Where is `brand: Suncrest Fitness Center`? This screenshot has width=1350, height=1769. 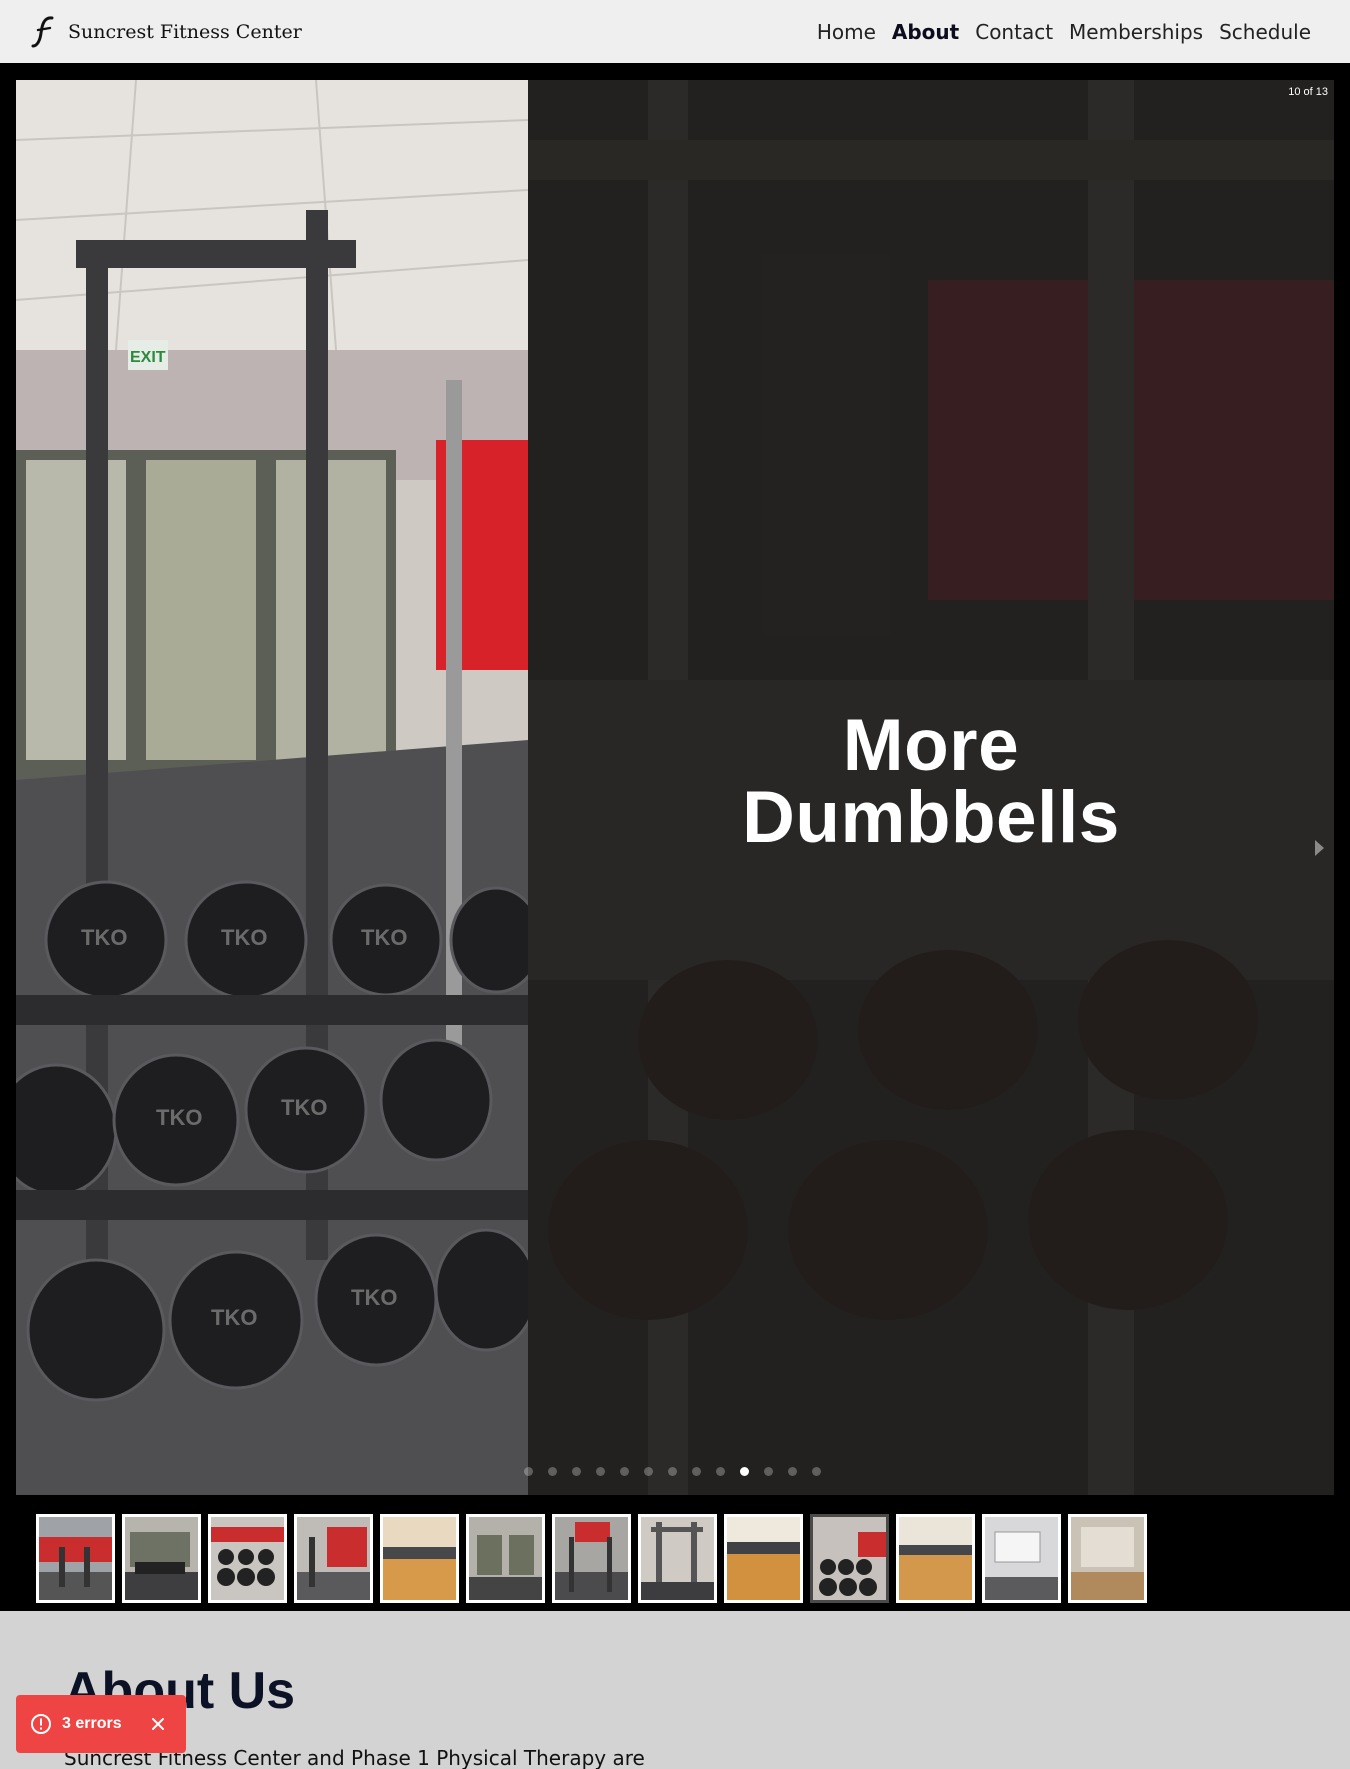 brand: Suncrest Fitness Center is located at coordinates (166, 32).